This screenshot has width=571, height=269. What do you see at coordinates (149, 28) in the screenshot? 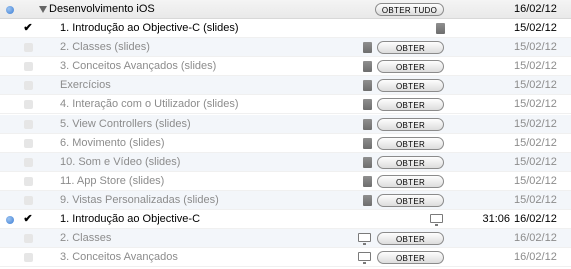
I see `episode-title: 1. Introdução ao Objective-C (slides)` at bounding box center [149, 28].